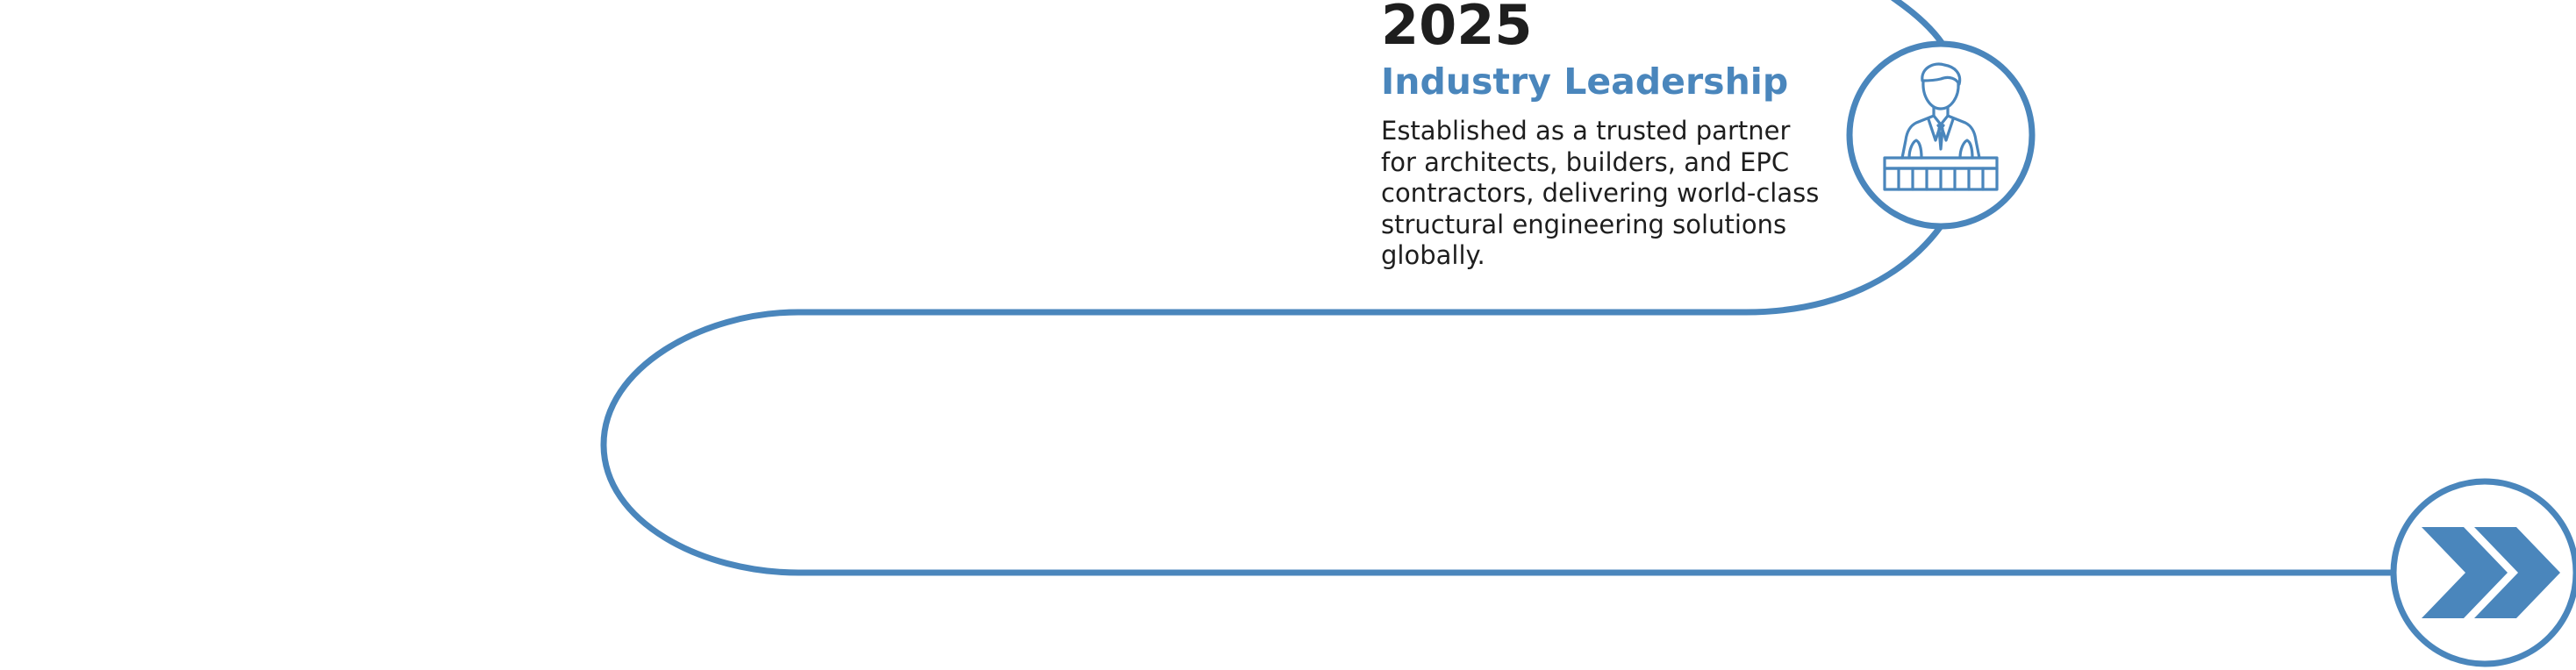 This screenshot has height=670, width=2576. Describe the element at coordinates (1457, 28) in the screenshot. I see `milestone-year: 2025` at that location.